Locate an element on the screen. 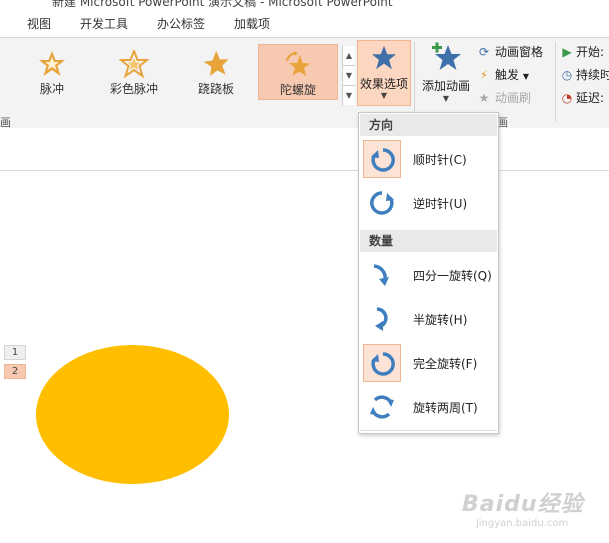 The image size is (609, 543). menu-item-label: 四分一旋转(Q) is located at coordinates (452, 276).